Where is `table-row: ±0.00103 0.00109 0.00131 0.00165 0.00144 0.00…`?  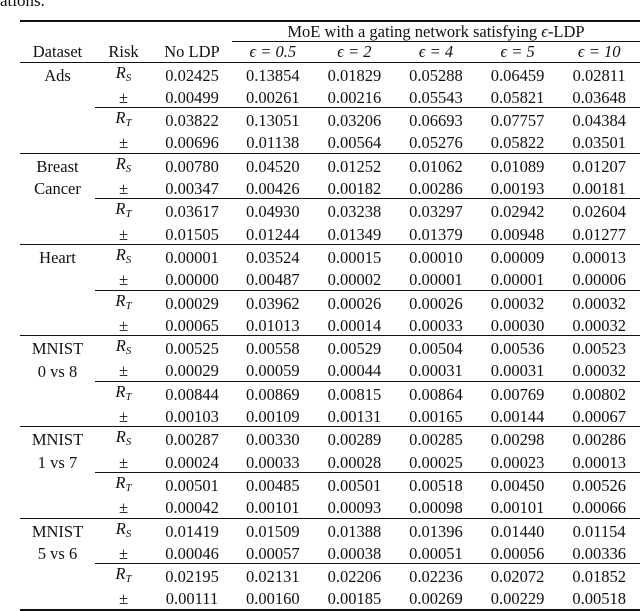
table-row: ±0.00103 0.00109 0.00131 0.00165 0.00144 0.00… is located at coordinates (330, 417).